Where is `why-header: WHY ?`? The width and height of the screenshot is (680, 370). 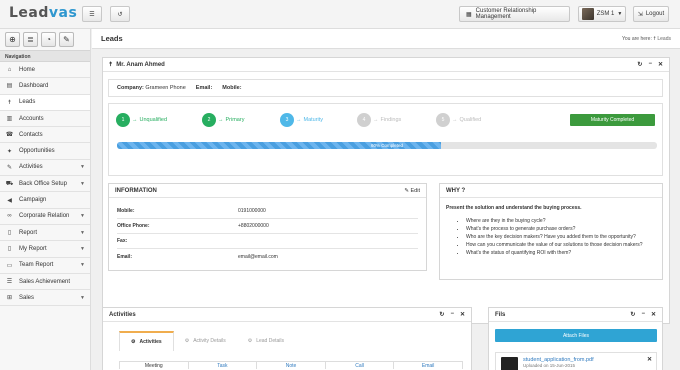 why-header: WHY ? is located at coordinates (551, 191).